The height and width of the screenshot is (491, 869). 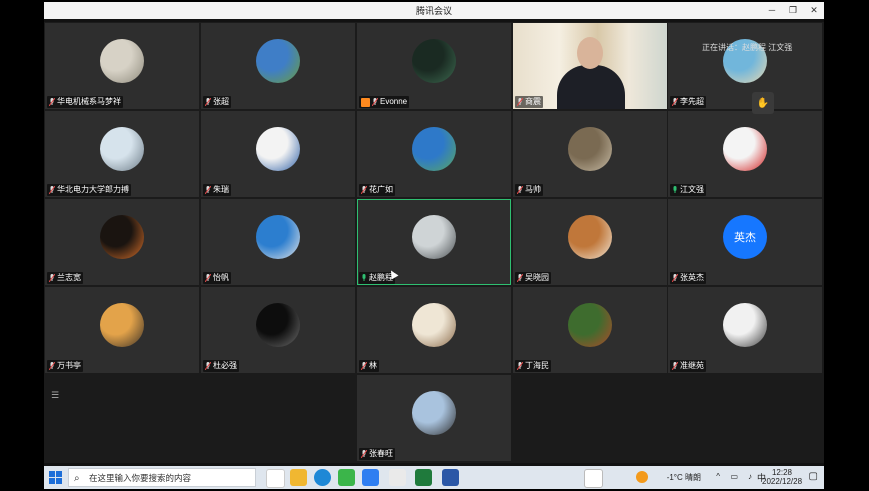 I want to click on excel-icon, so click(x=423, y=477).